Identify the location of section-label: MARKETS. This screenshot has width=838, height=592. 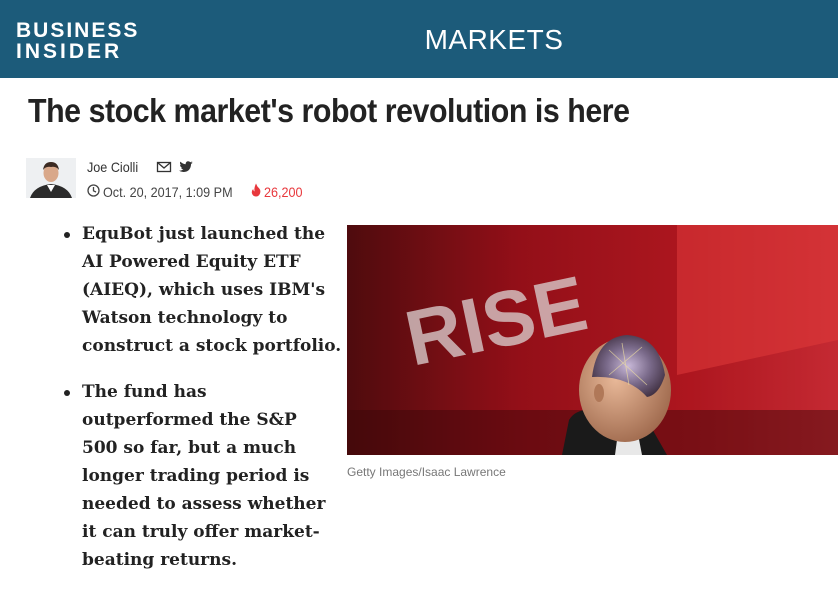
(494, 39).